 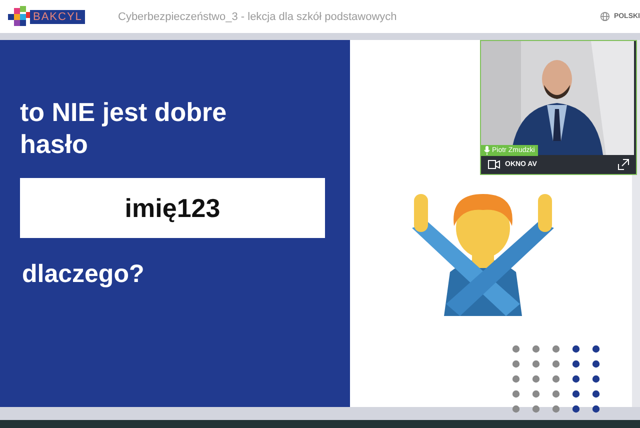 I want to click on globe-icon, so click(x=605, y=16).